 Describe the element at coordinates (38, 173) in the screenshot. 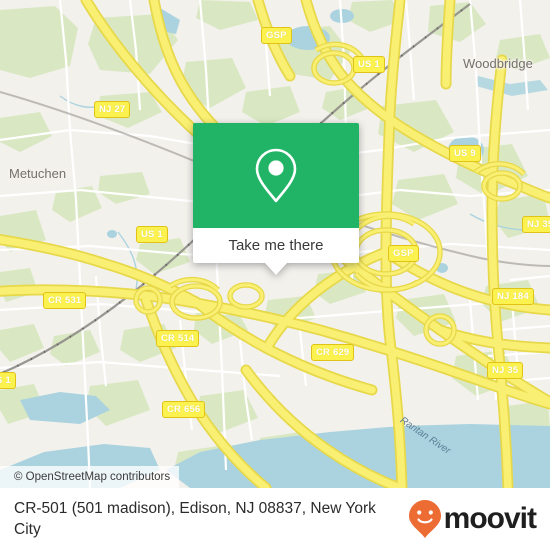

I see `place-label-metuchen: Metuchen` at that location.